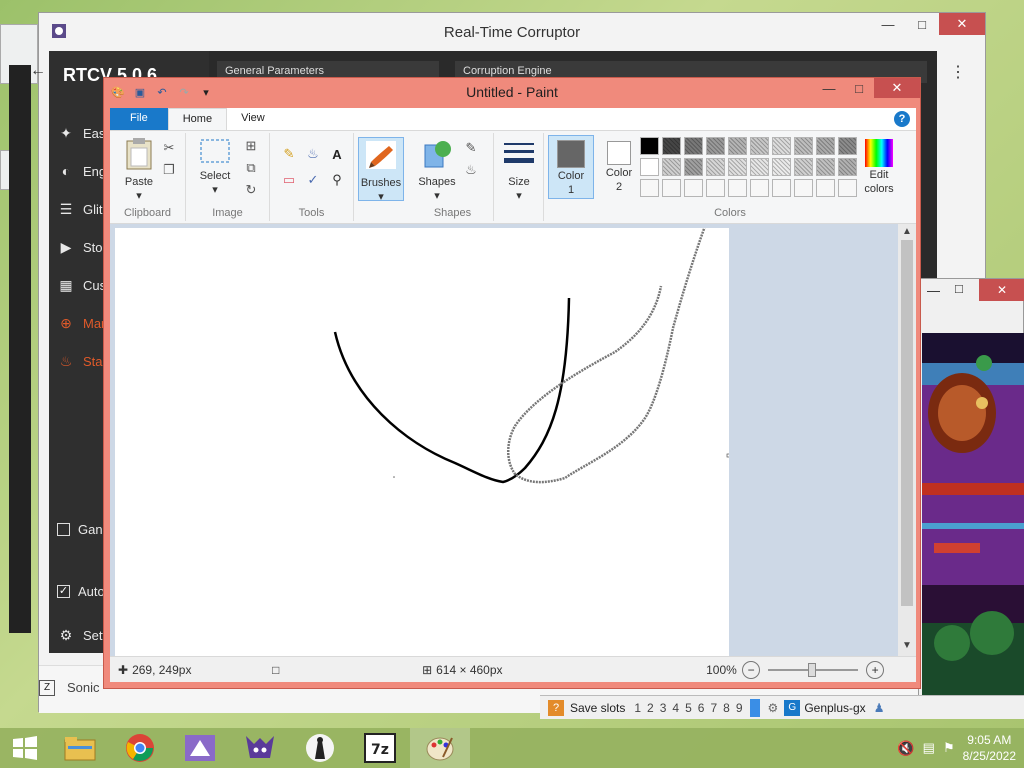  Describe the element at coordinates (313, 180) in the screenshot. I see `color-picker-icon: ✓` at that location.